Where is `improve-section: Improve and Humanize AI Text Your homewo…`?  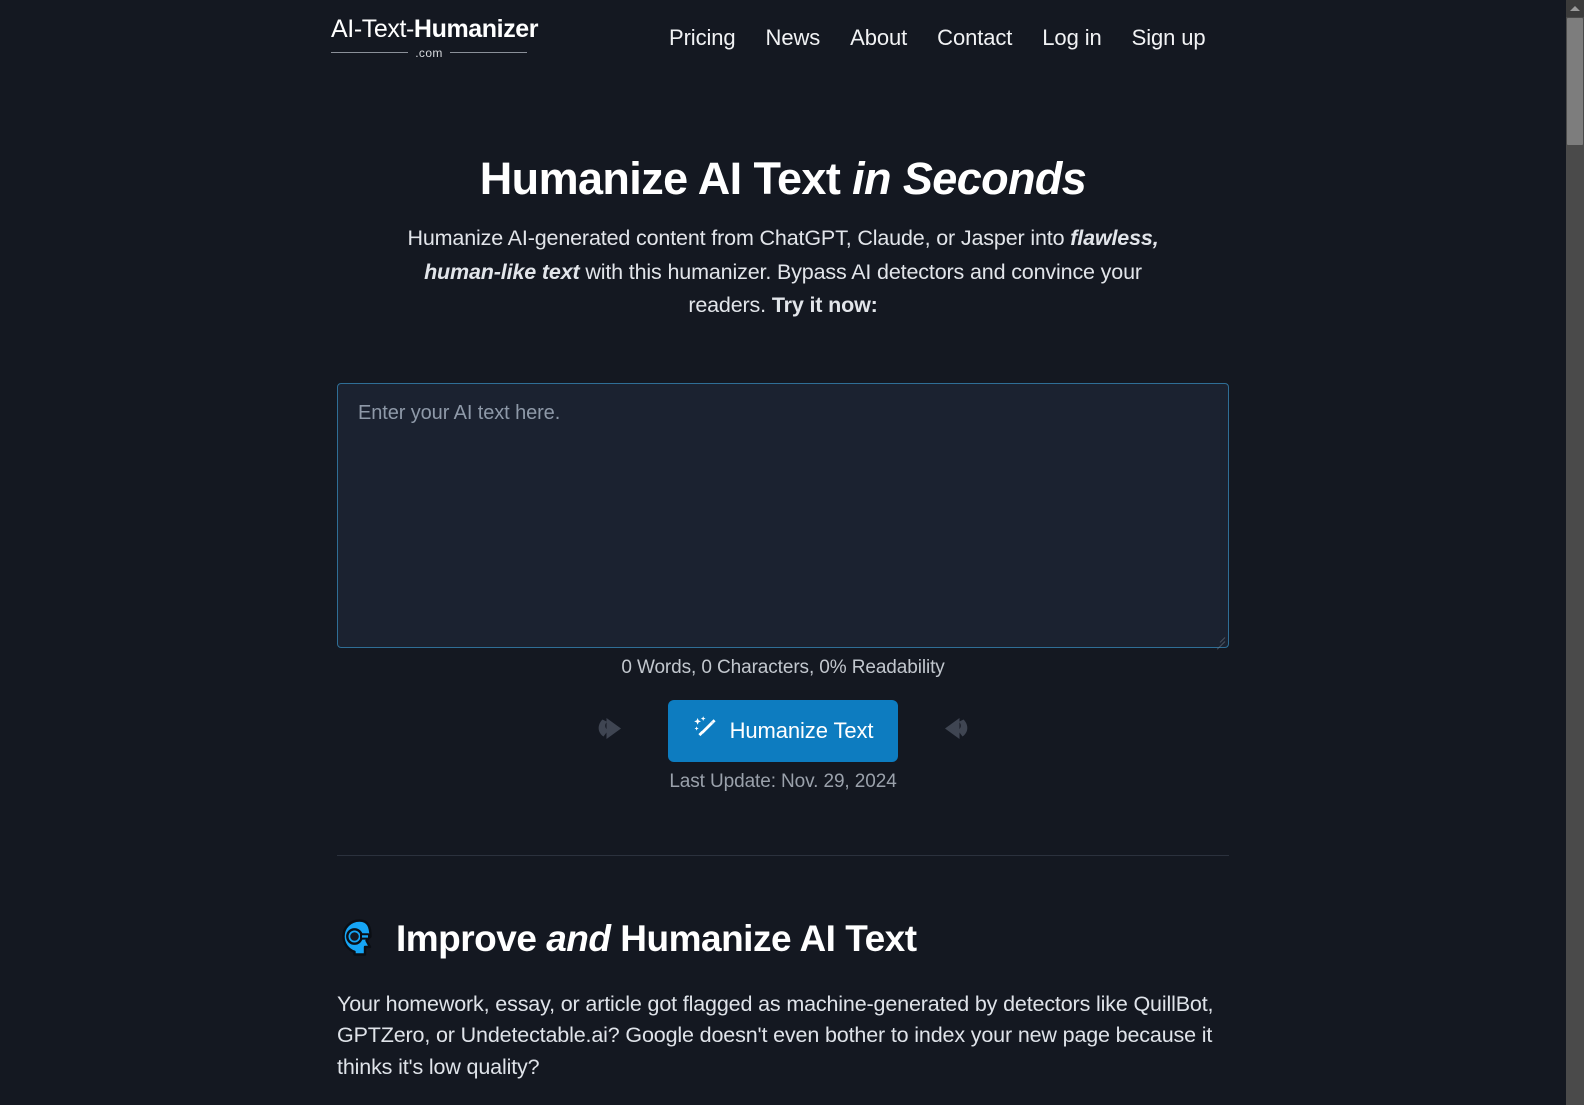
improve-section: Improve and Humanize AI Text Your homewo… is located at coordinates (783, 1000).